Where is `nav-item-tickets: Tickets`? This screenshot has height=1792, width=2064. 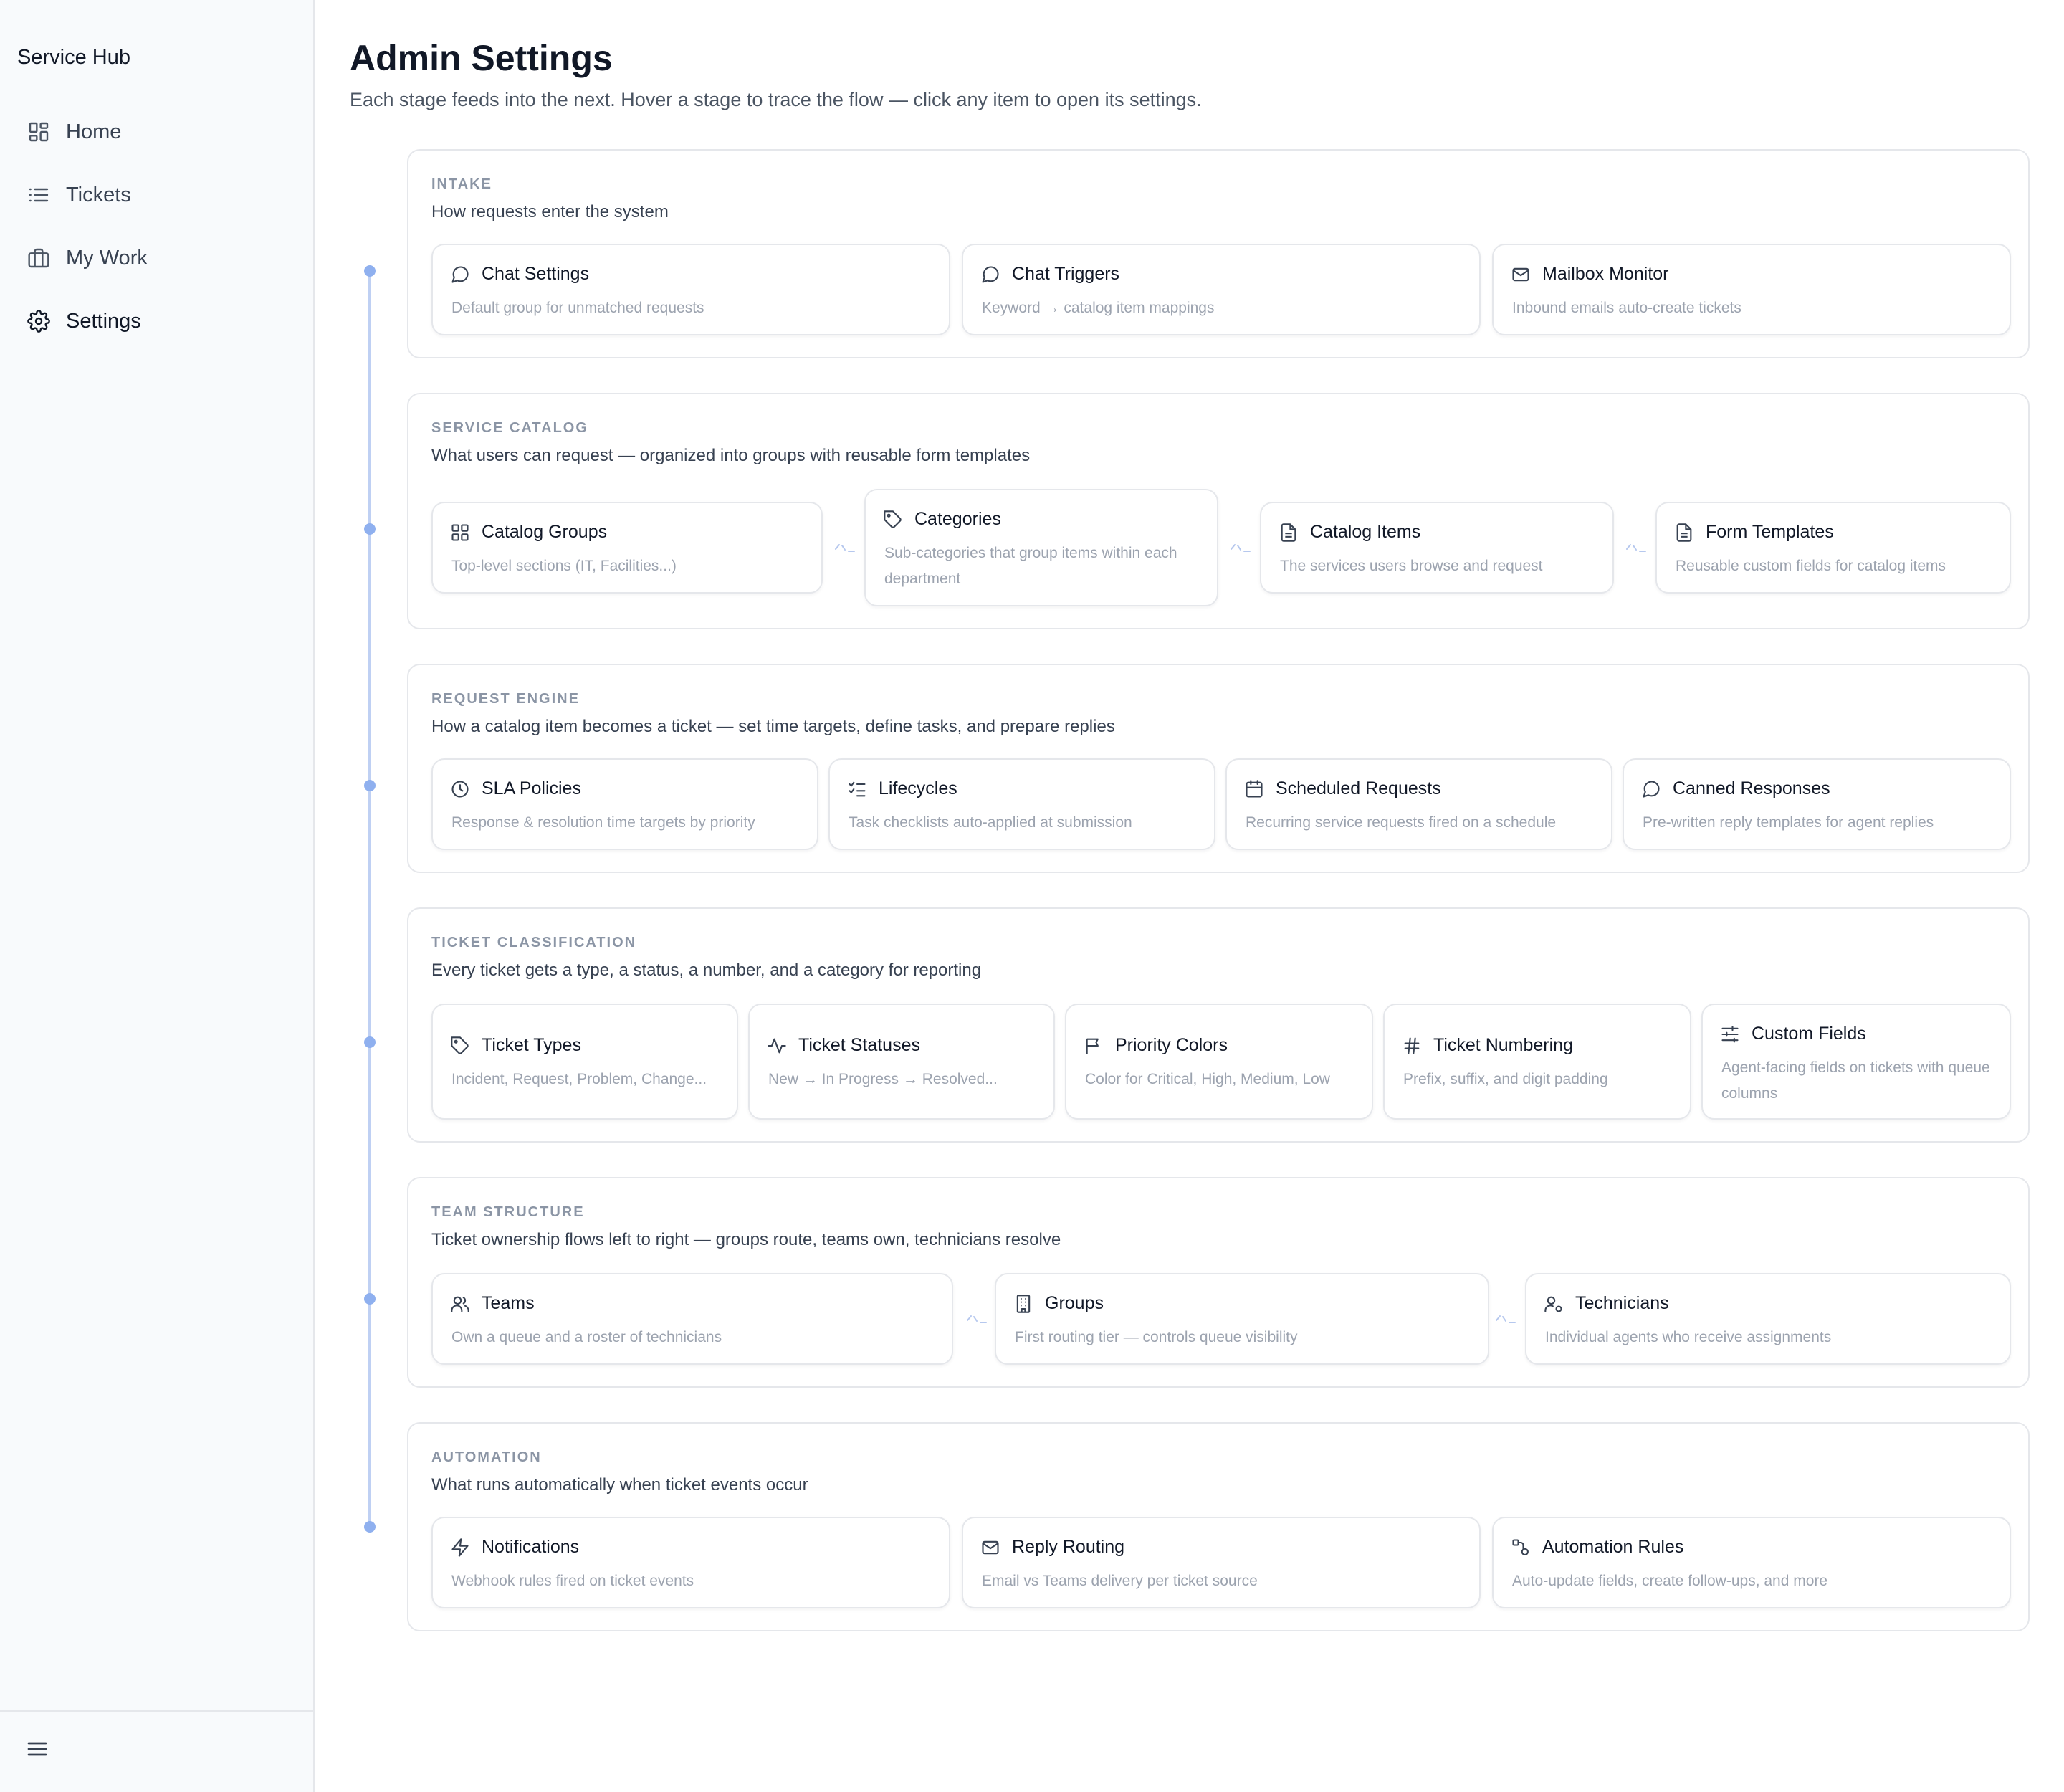
nav-item-tickets: Tickets is located at coordinates (79, 195).